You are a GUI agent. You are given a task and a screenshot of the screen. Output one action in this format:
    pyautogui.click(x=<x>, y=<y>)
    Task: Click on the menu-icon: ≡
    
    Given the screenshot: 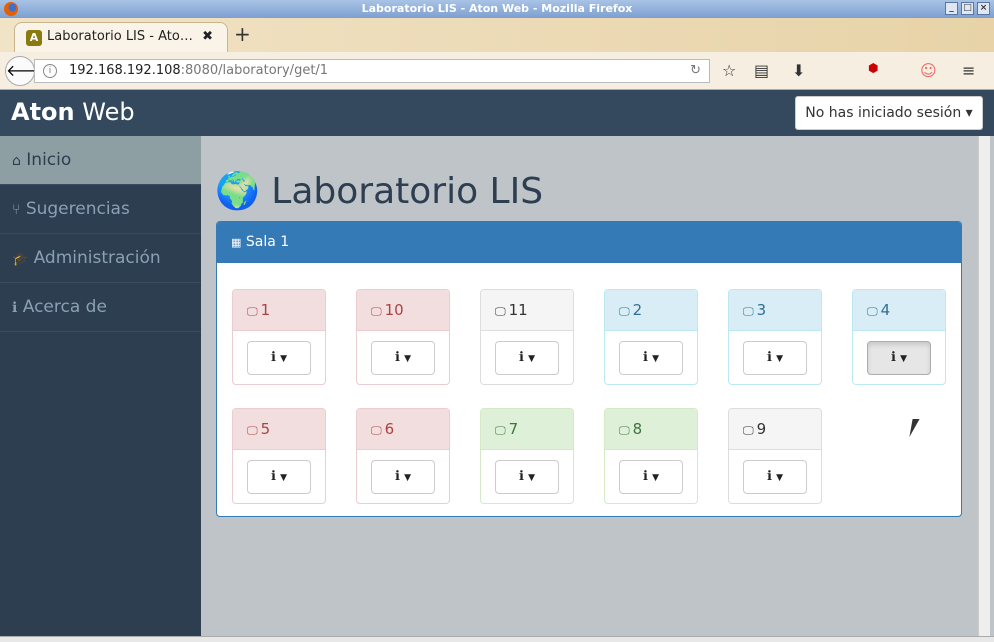 What is the action you would take?
    pyautogui.click(x=968, y=70)
    